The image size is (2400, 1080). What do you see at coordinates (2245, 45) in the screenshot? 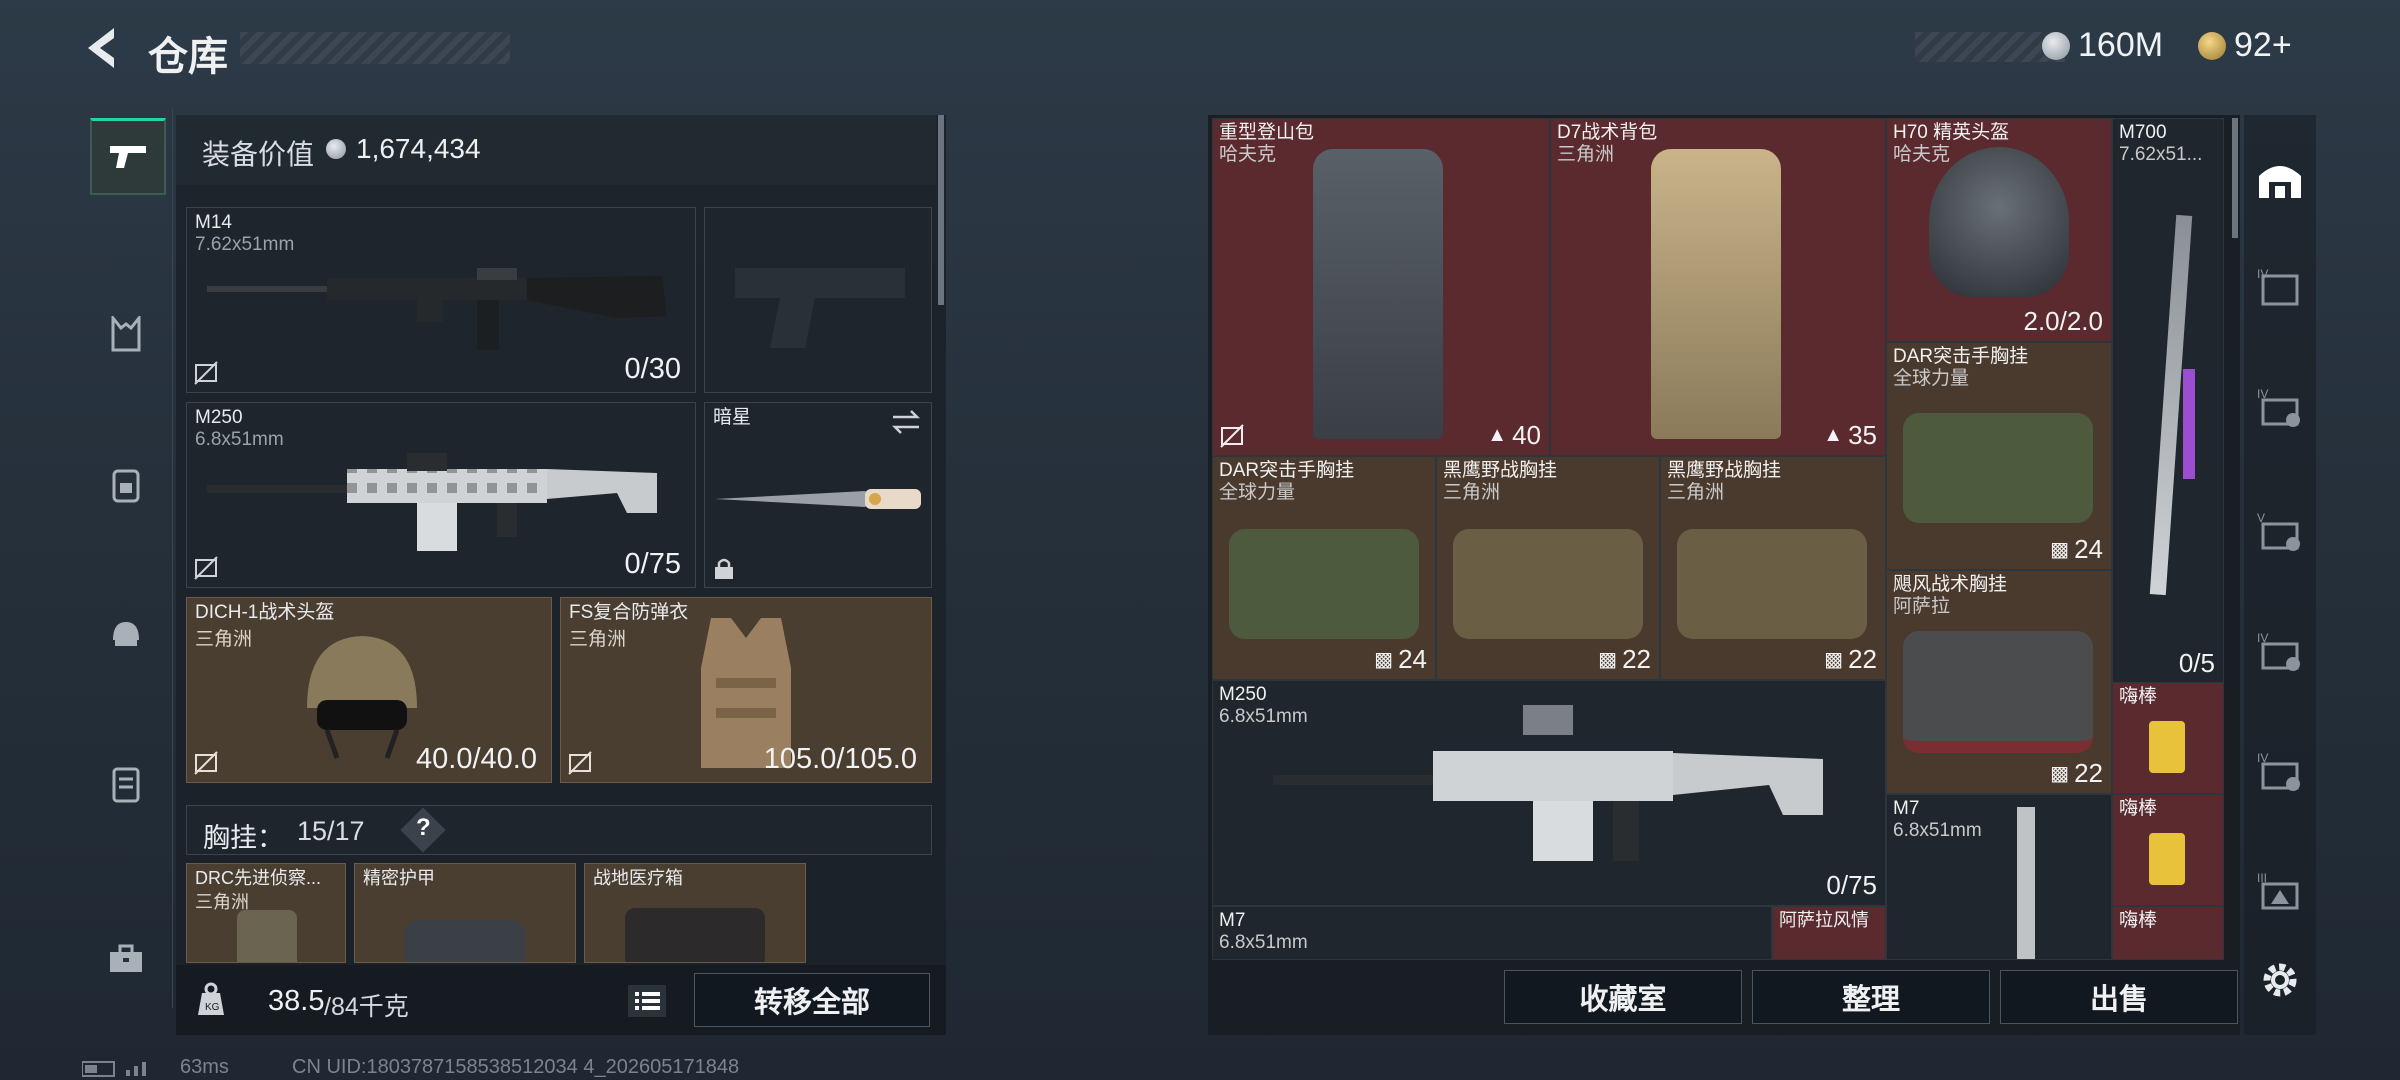
I see `currency-premium: 92+` at bounding box center [2245, 45].